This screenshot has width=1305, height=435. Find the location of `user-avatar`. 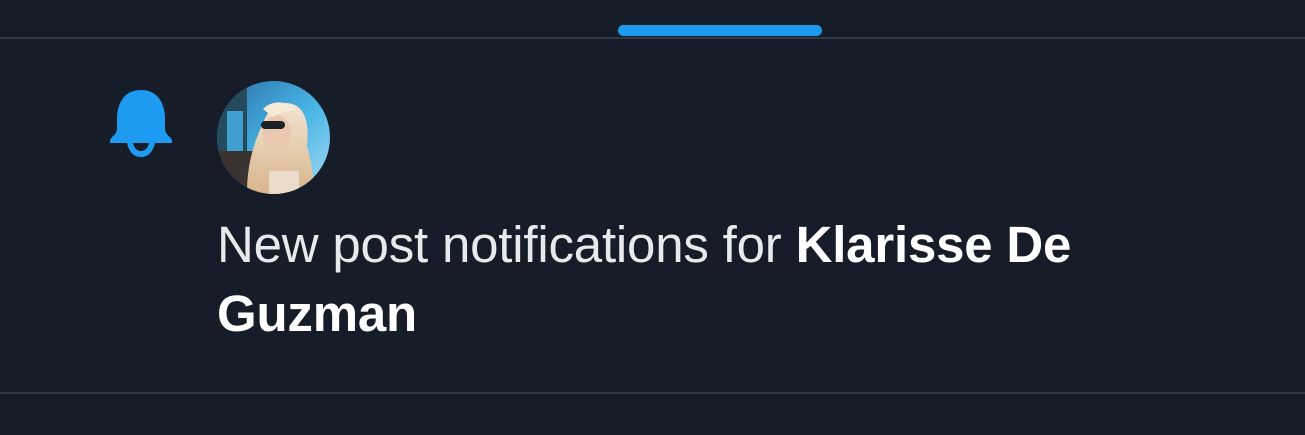

user-avatar is located at coordinates (273, 137).